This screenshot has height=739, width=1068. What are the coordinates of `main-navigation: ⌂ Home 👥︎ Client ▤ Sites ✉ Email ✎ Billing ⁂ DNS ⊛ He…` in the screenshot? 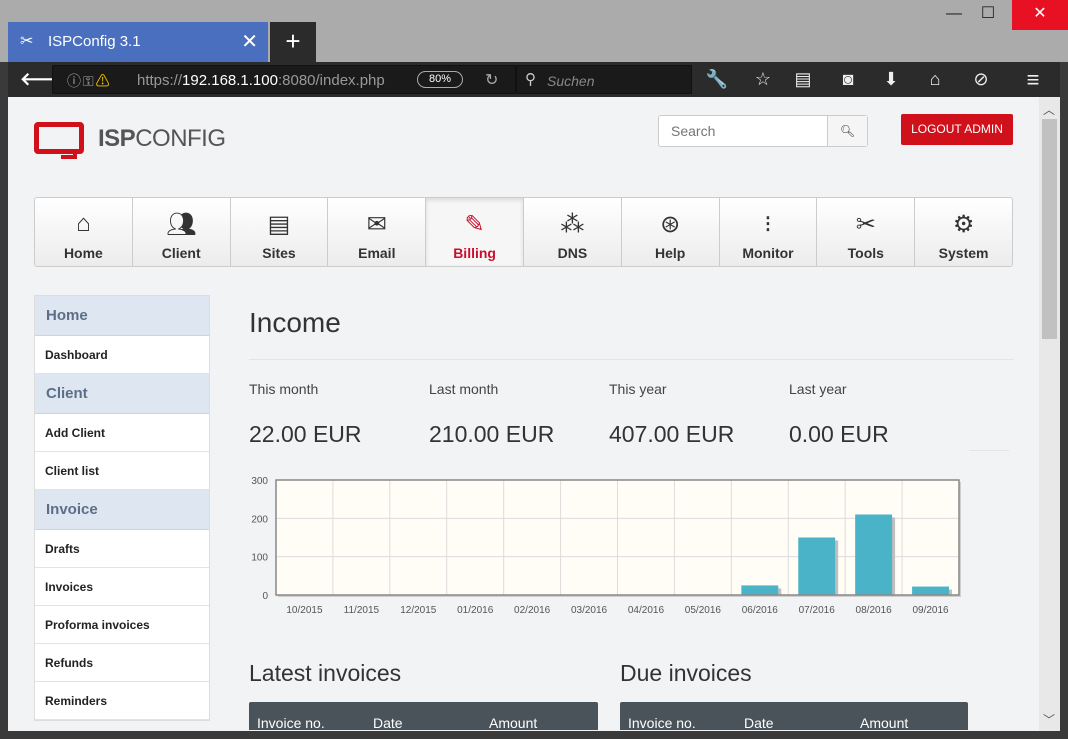 It's located at (523, 232).